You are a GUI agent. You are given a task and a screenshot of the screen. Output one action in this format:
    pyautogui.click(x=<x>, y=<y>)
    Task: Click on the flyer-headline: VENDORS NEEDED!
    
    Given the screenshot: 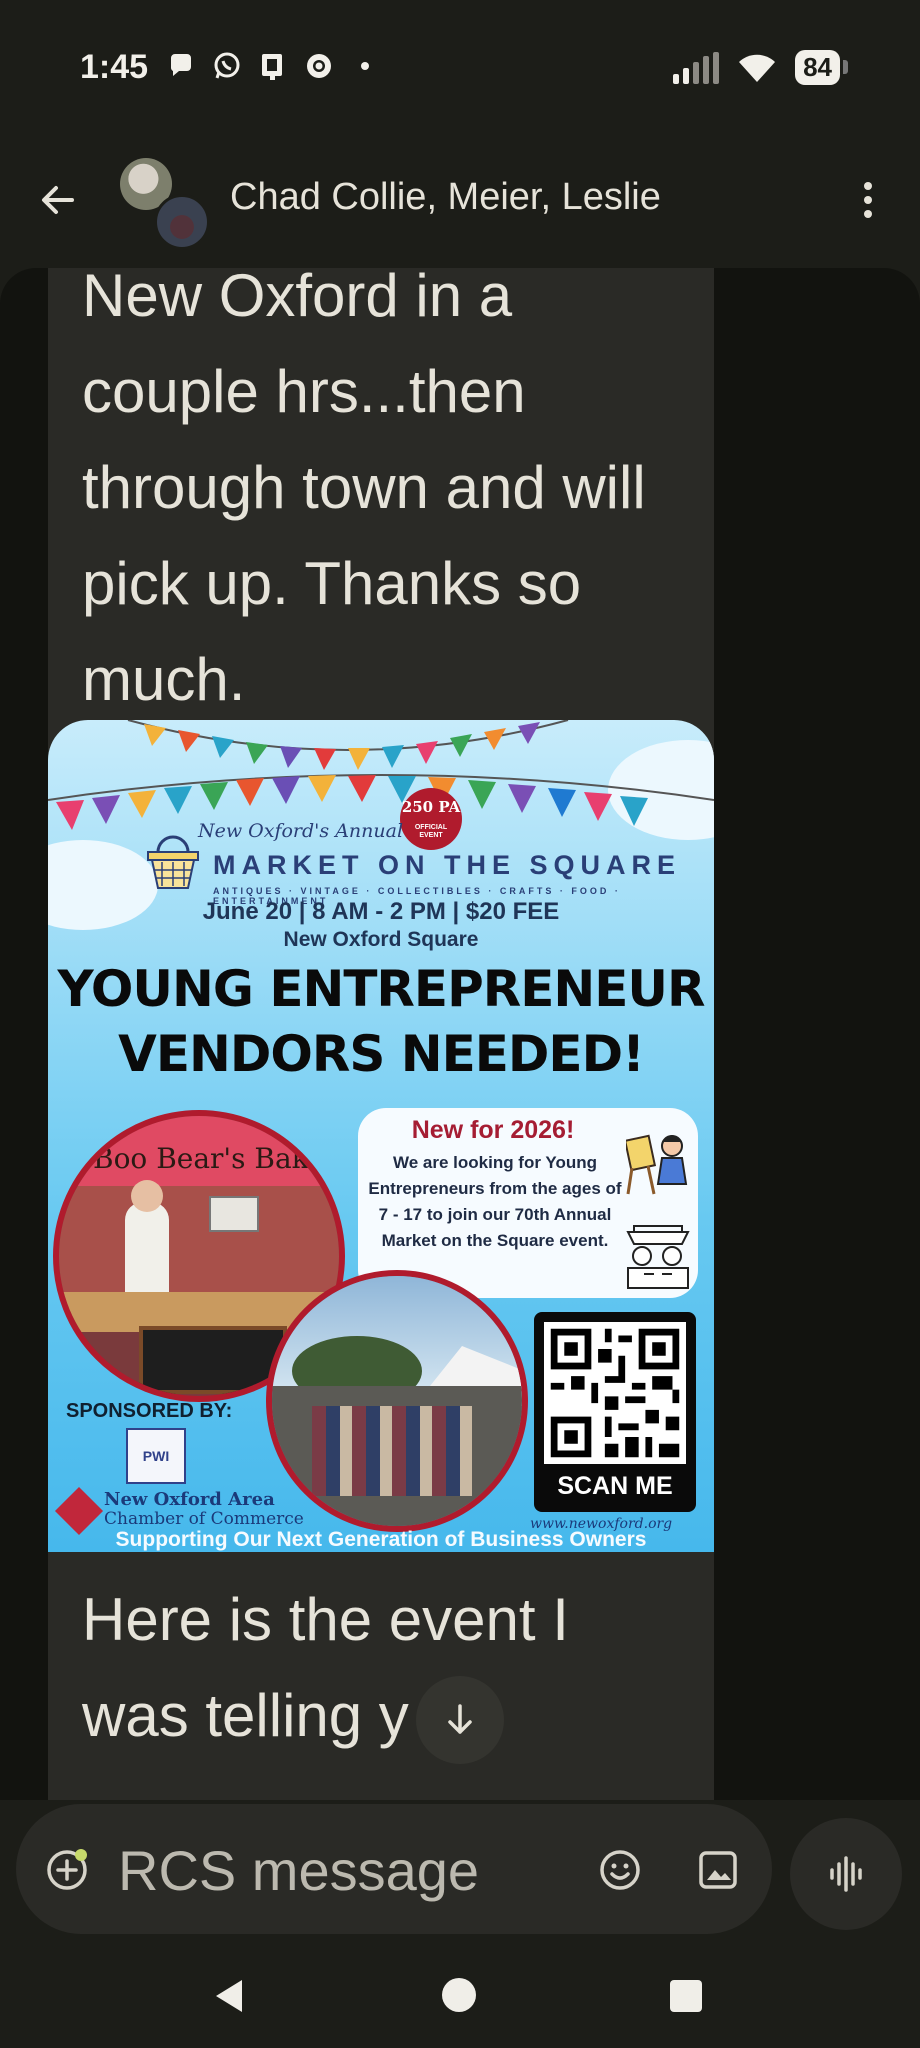 What is the action you would take?
    pyautogui.click(x=381, y=1054)
    